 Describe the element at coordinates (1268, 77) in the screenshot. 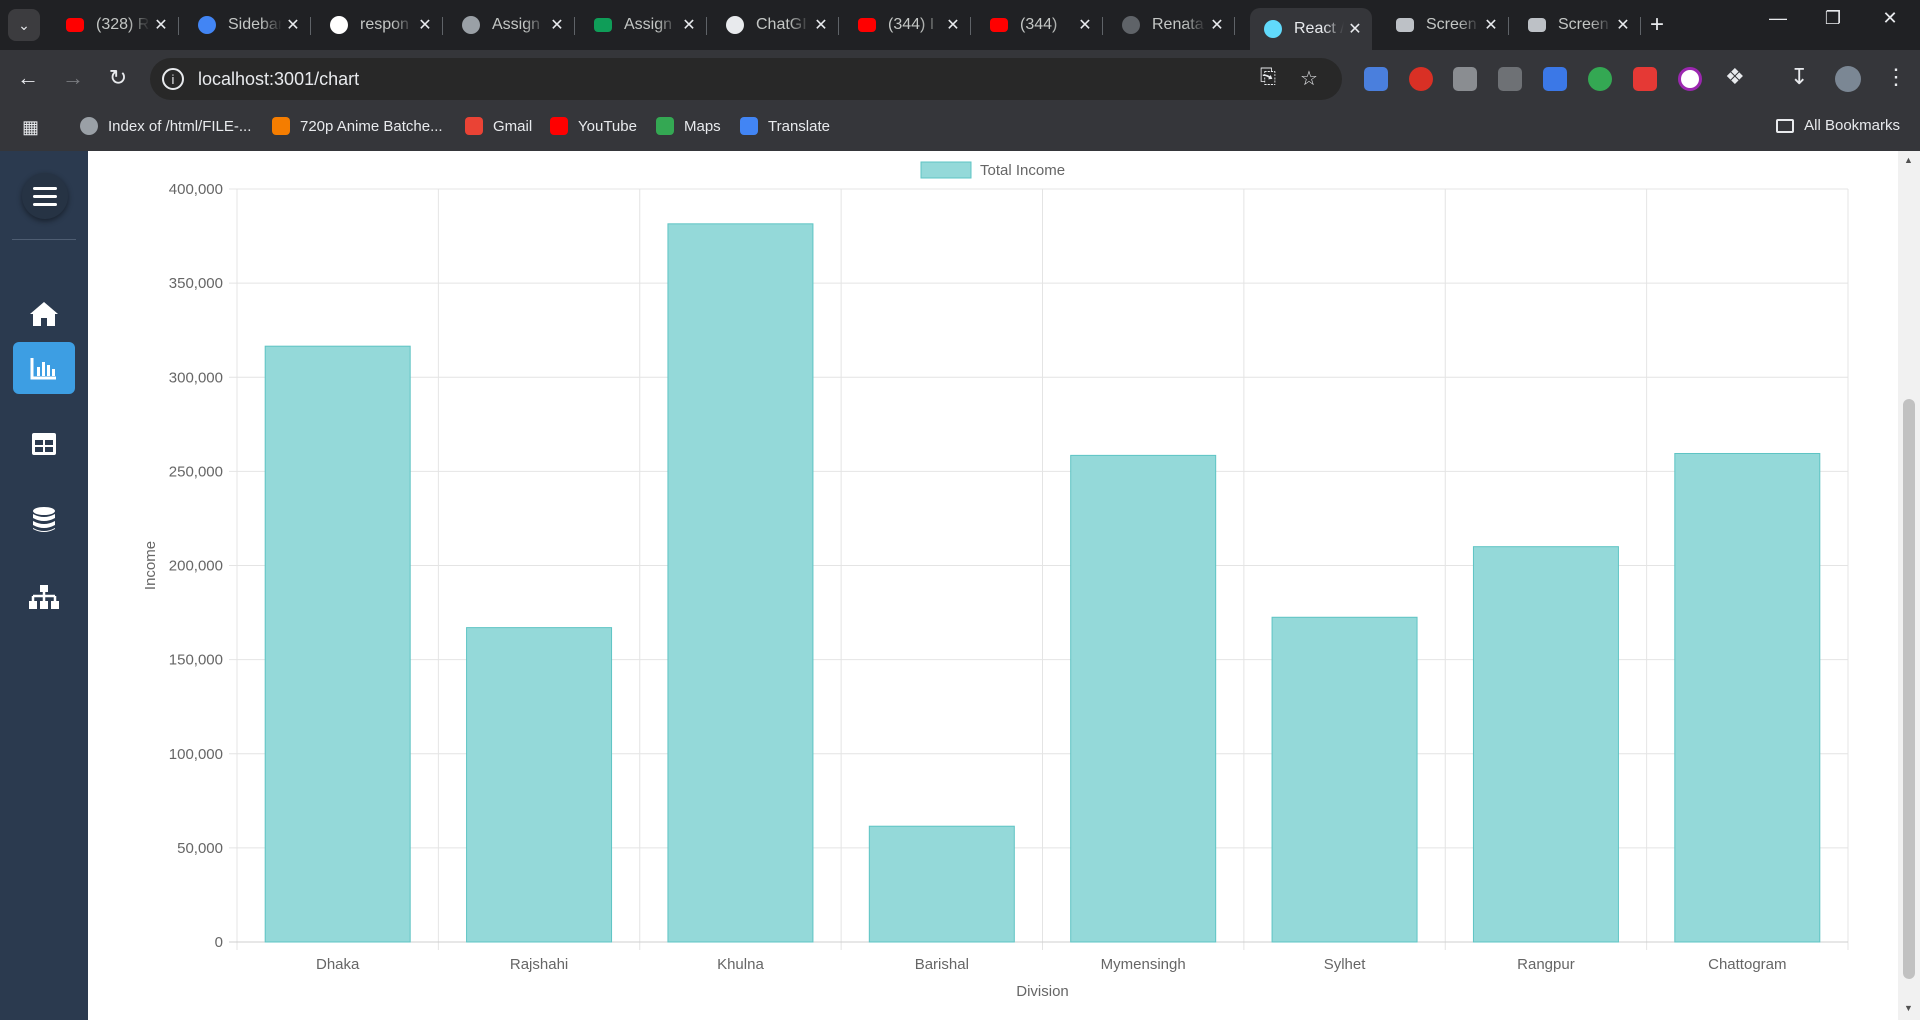

I see `install-app-icon: ⎘` at that location.